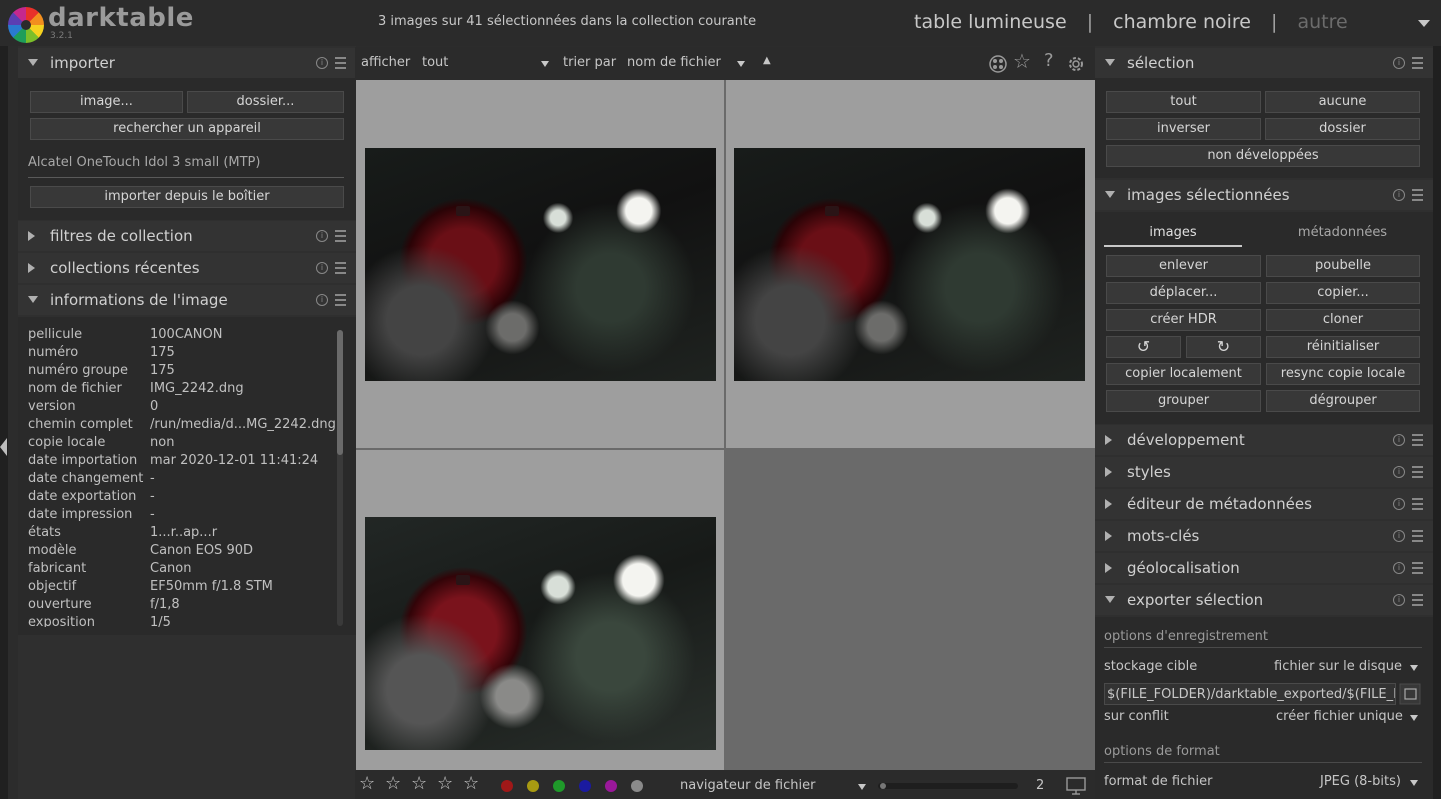 The height and width of the screenshot is (799, 1441). What do you see at coordinates (767, 60) in the screenshot?
I see `sort-direction-toggle: ▲` at bounding box center [767, 60].